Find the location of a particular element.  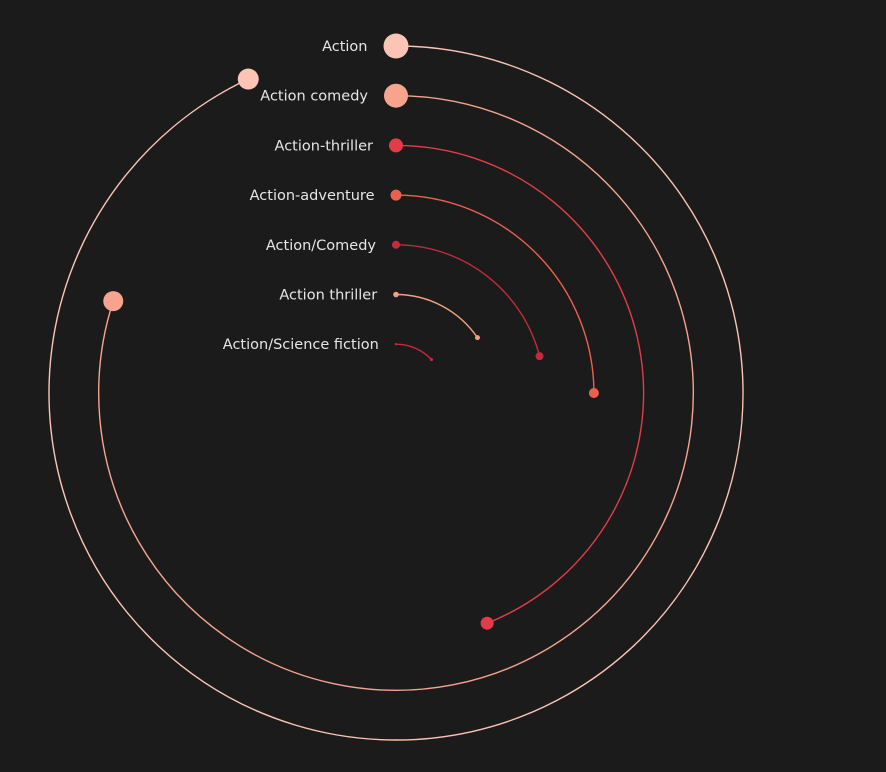

end-dot-action-science-fiction is located at coordinates (432, 360).